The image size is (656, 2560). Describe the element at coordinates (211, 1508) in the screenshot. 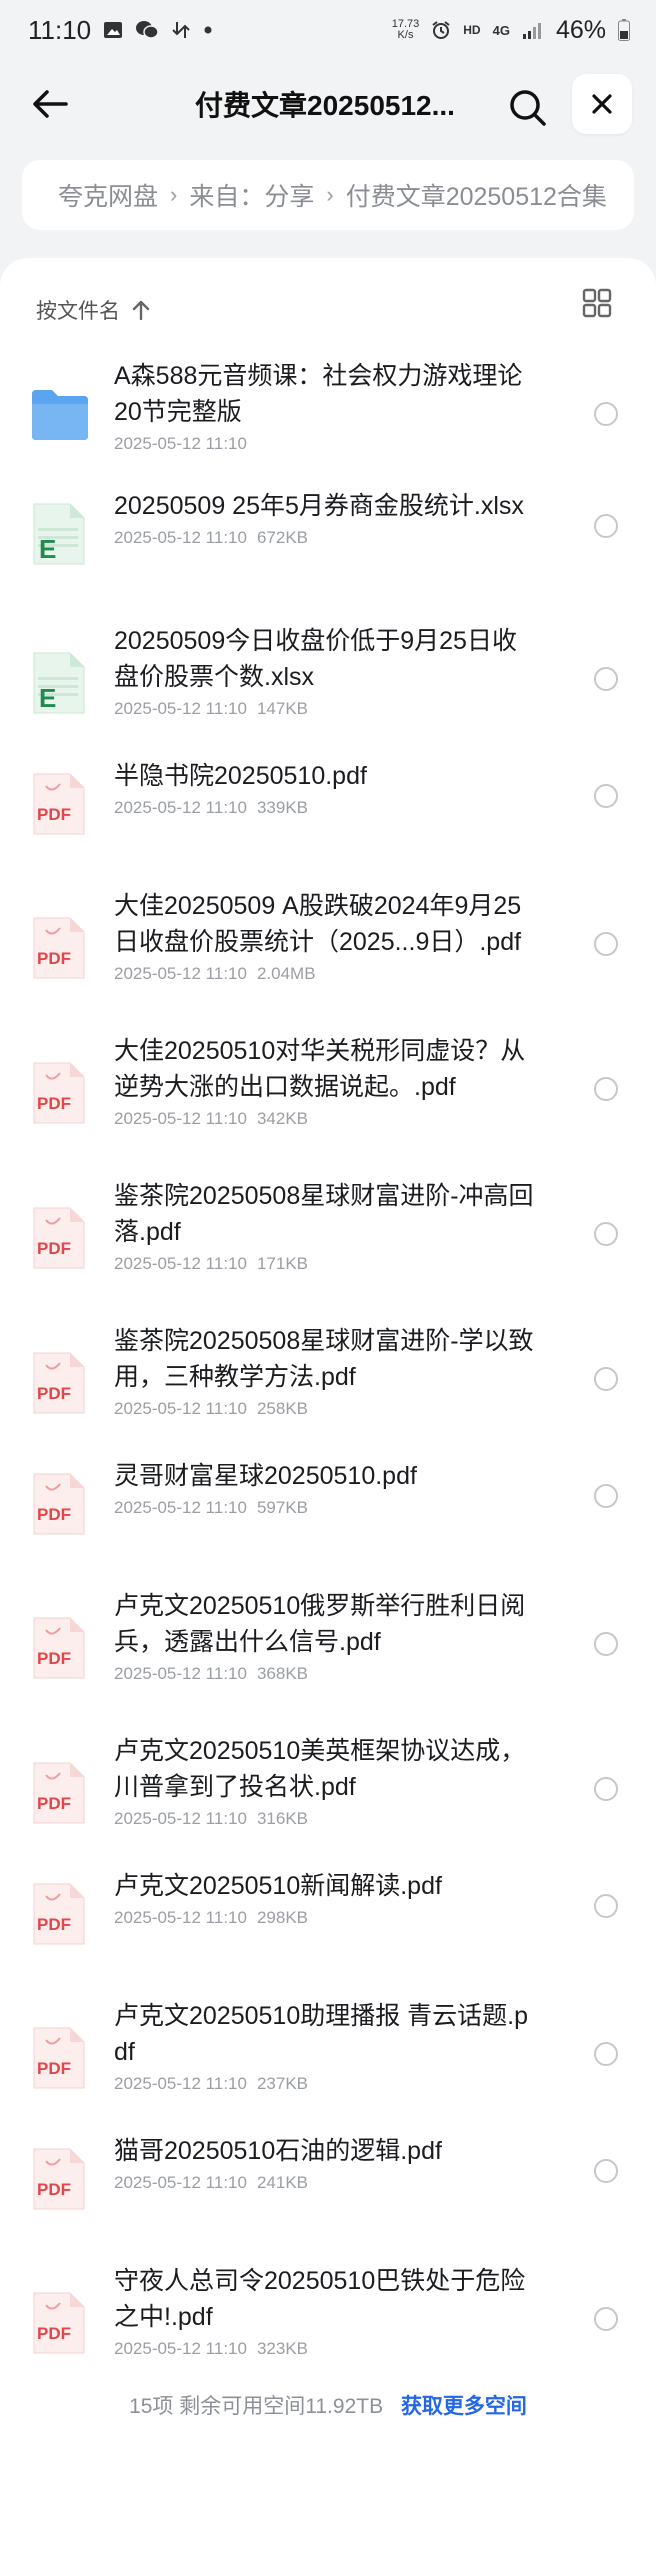

I see `file-meta: 2025-05-12 11:10 597KB` at that location.